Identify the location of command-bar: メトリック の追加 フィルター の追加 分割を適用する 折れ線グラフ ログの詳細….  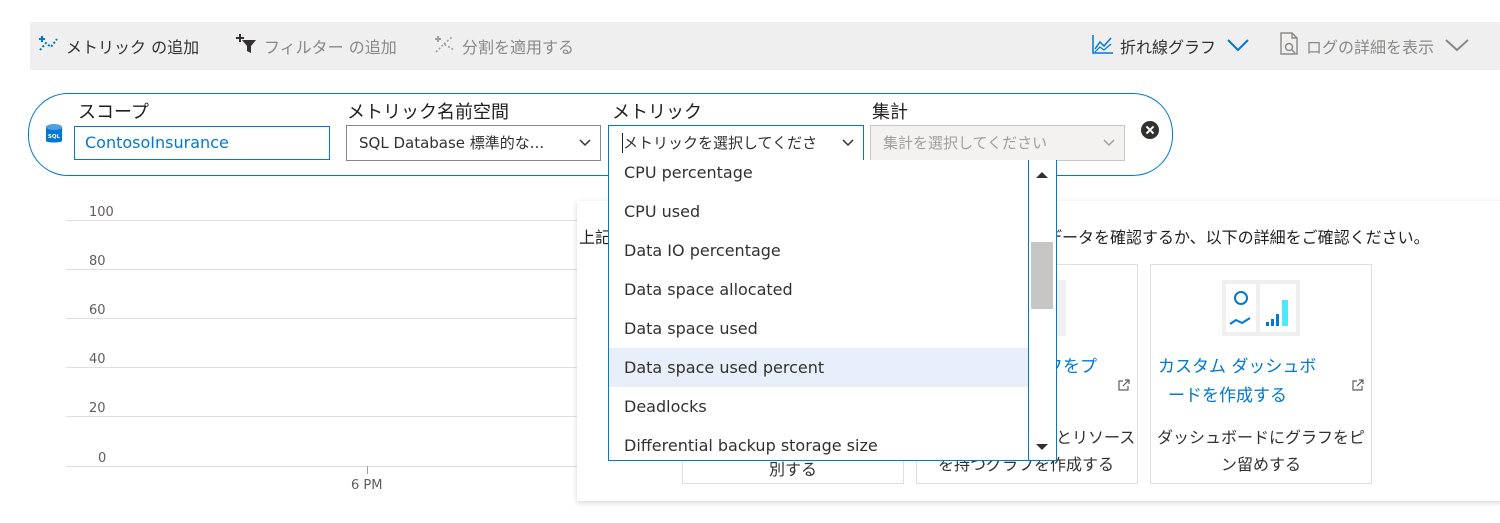
(765, 46).